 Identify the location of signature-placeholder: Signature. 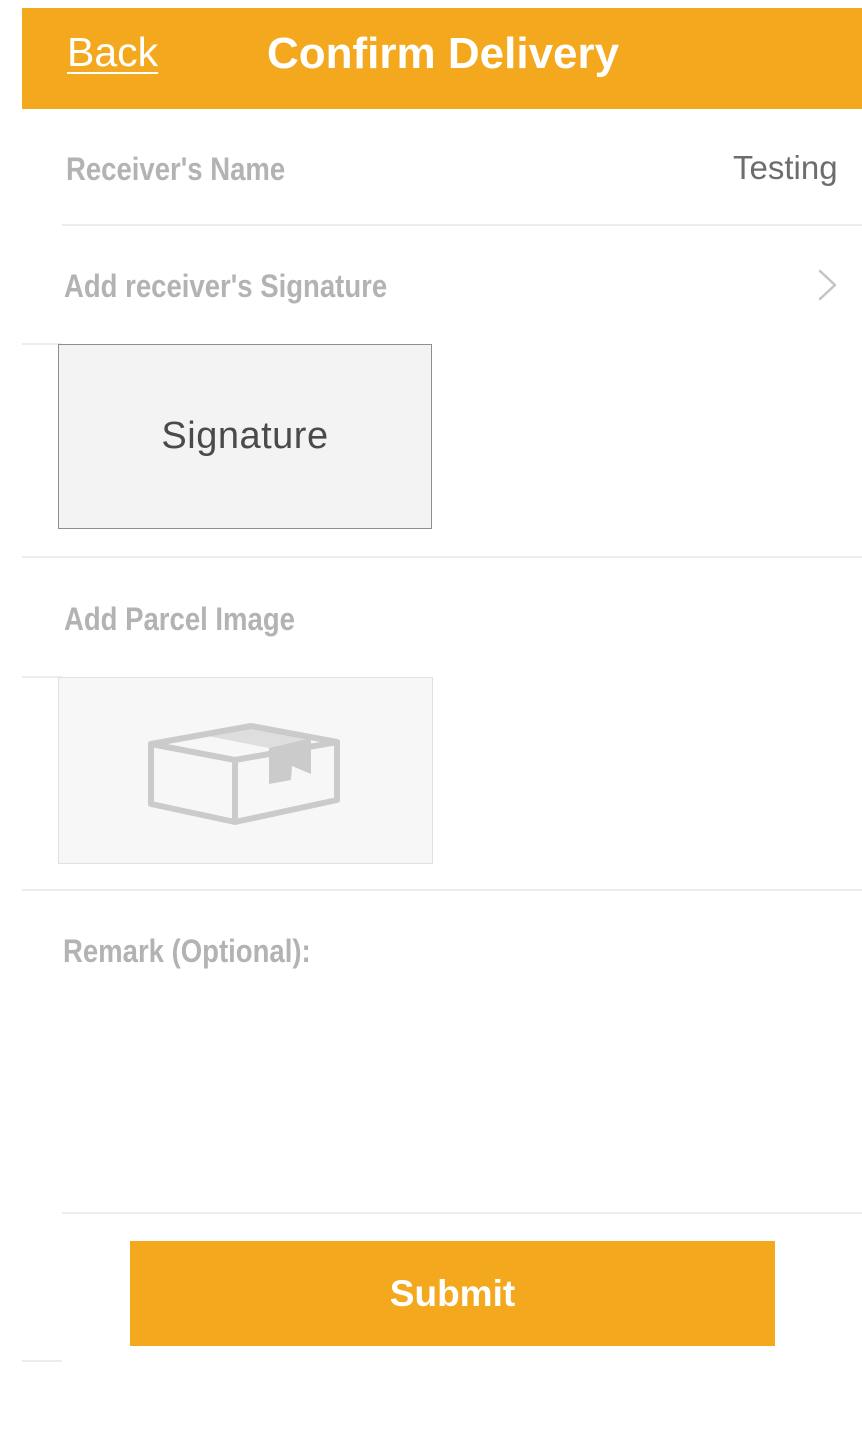
(245, 436).